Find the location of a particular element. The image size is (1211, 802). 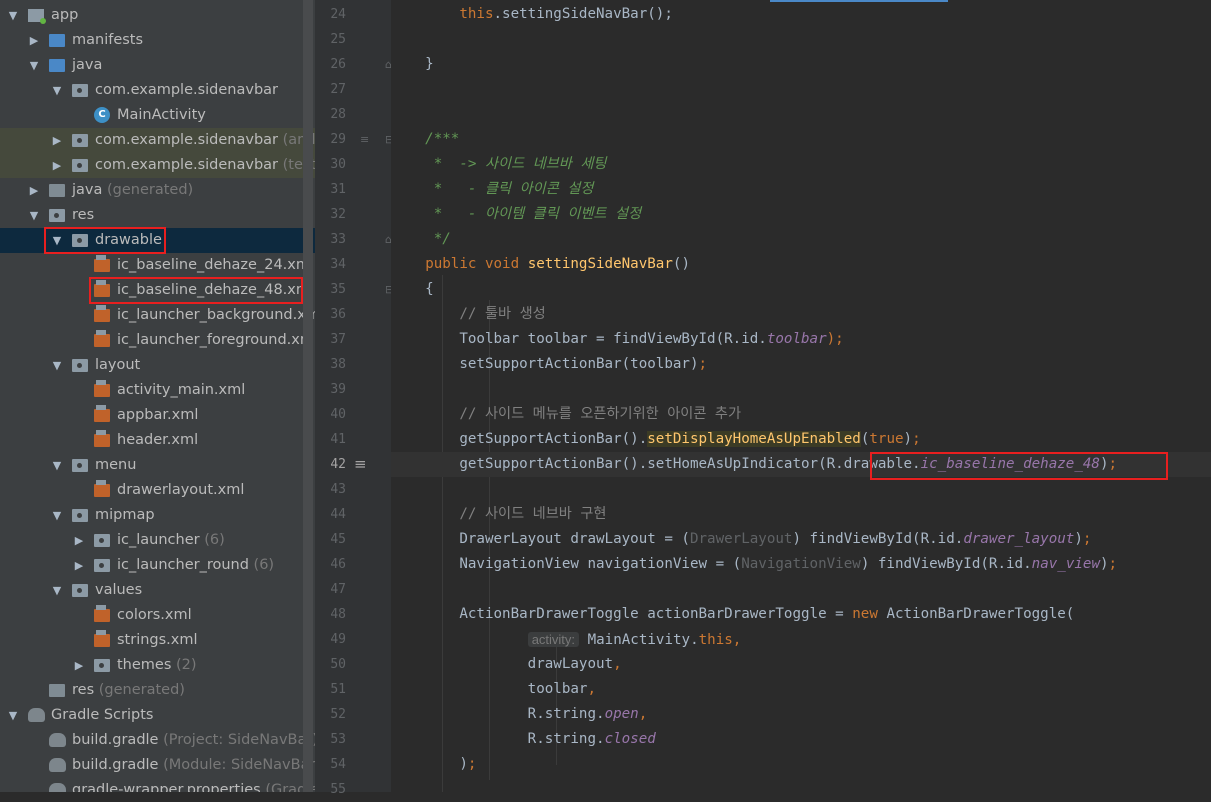

tree-item: ic_launcher_foreground.xml ( is located at coordinates (157, 340).